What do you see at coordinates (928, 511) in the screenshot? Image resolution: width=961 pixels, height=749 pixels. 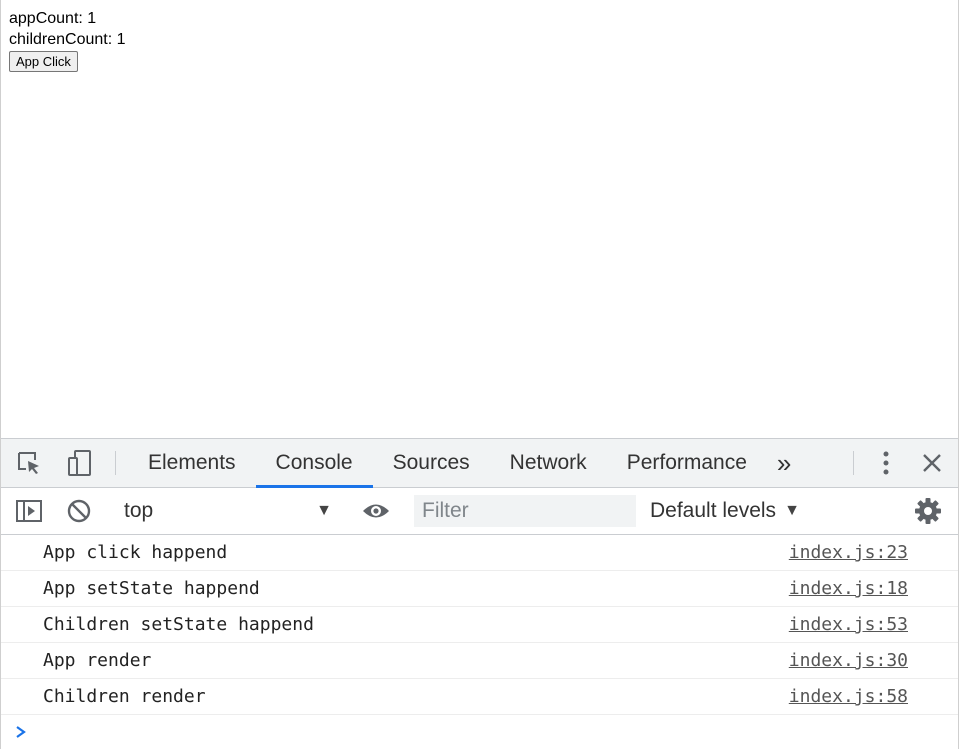 I see `gear-icon` at bounding box center [928, 511].